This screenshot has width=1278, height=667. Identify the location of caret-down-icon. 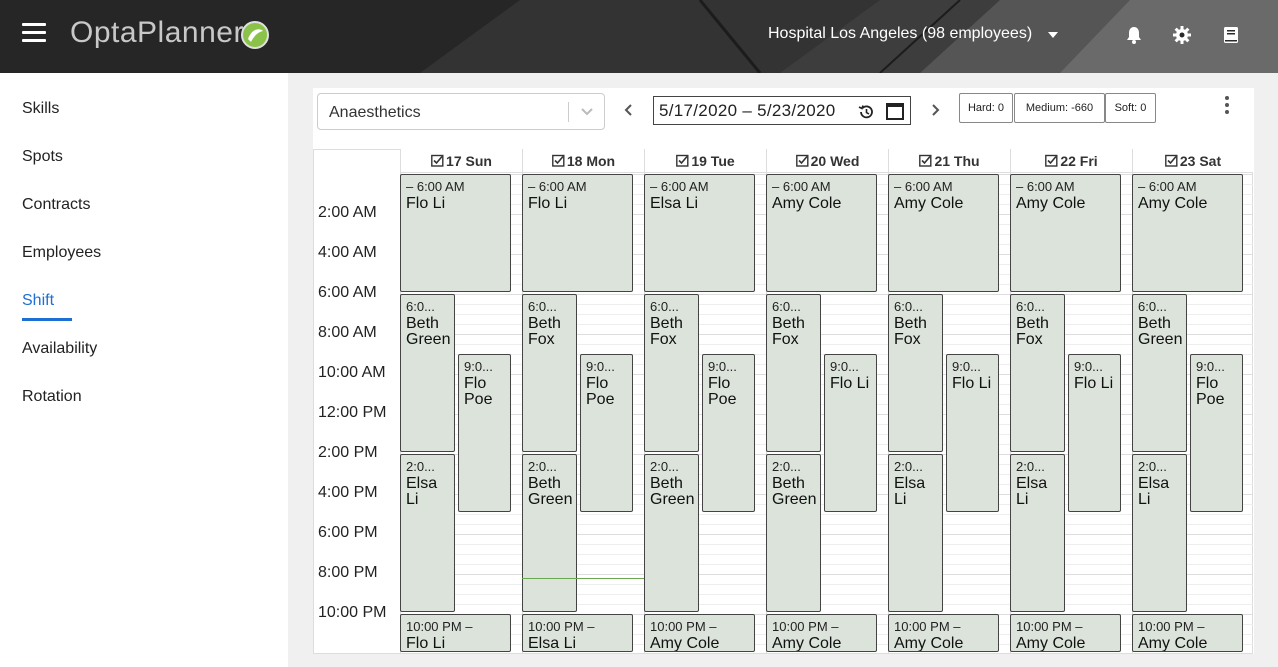
(1053, 35).